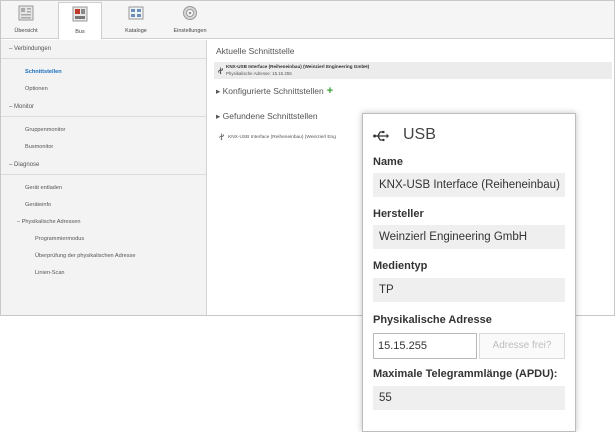  Describe the element at coordinates (26, 21) in the screenshot. I see `tab-overview: Übersicht` at that location.